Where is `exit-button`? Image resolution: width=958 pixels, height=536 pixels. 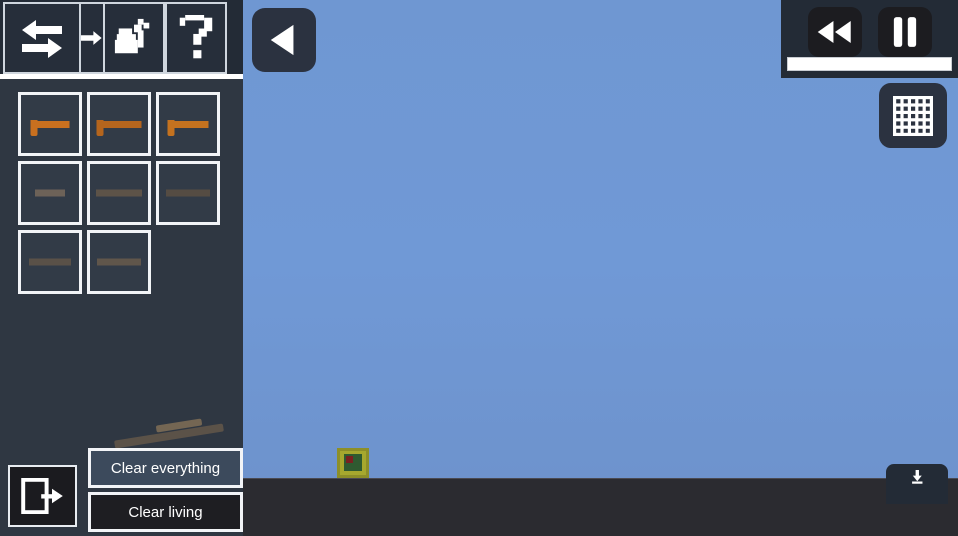
exit-button is located at coordinates (42, 496).